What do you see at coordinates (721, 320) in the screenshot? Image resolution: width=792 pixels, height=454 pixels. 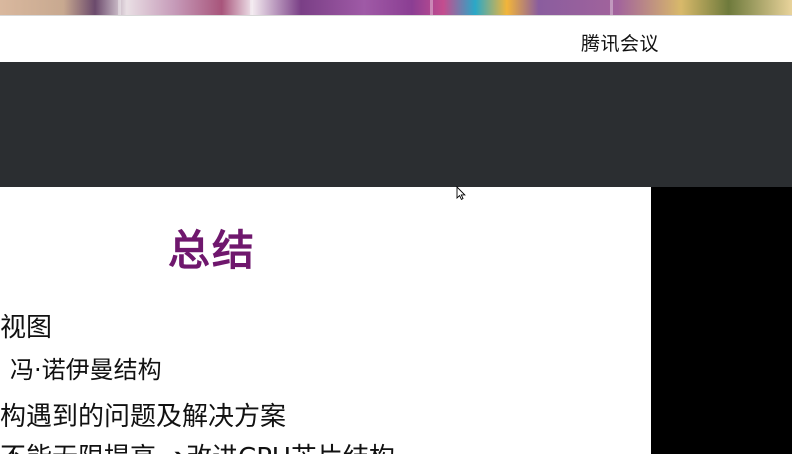 I see `video-side-panel` at bounding box center [721, 320].